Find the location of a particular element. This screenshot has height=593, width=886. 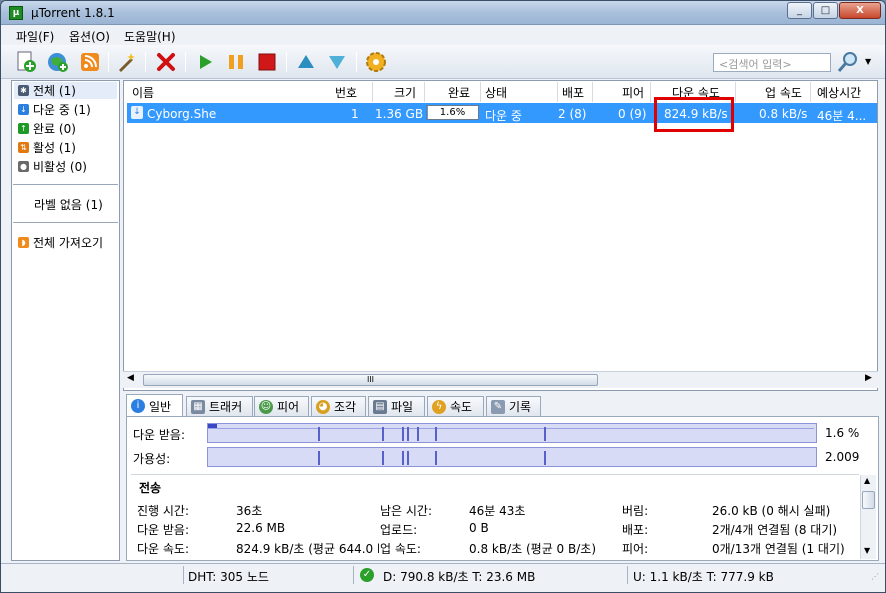

tab-label: 트래커 is located at coordinates (226, 407).